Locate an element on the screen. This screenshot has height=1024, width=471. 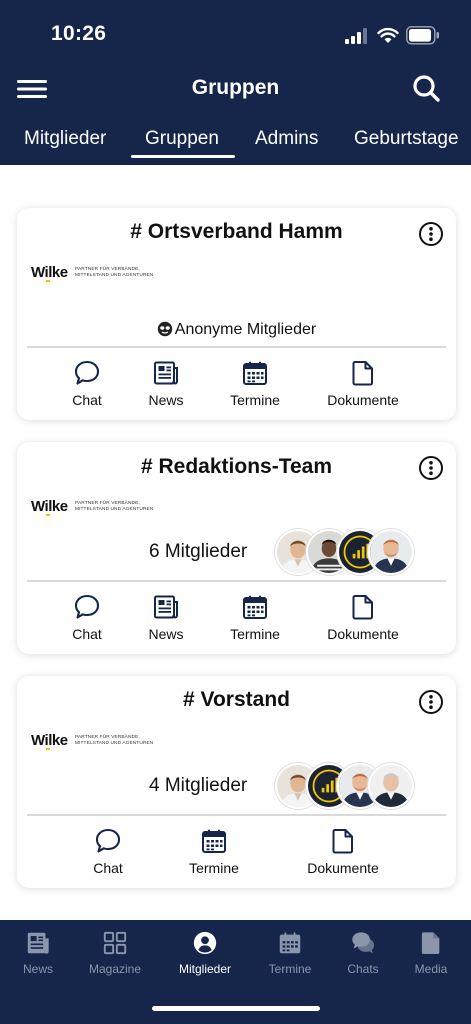
nav-item-termine: Termine is located at coordinates (290, 953).